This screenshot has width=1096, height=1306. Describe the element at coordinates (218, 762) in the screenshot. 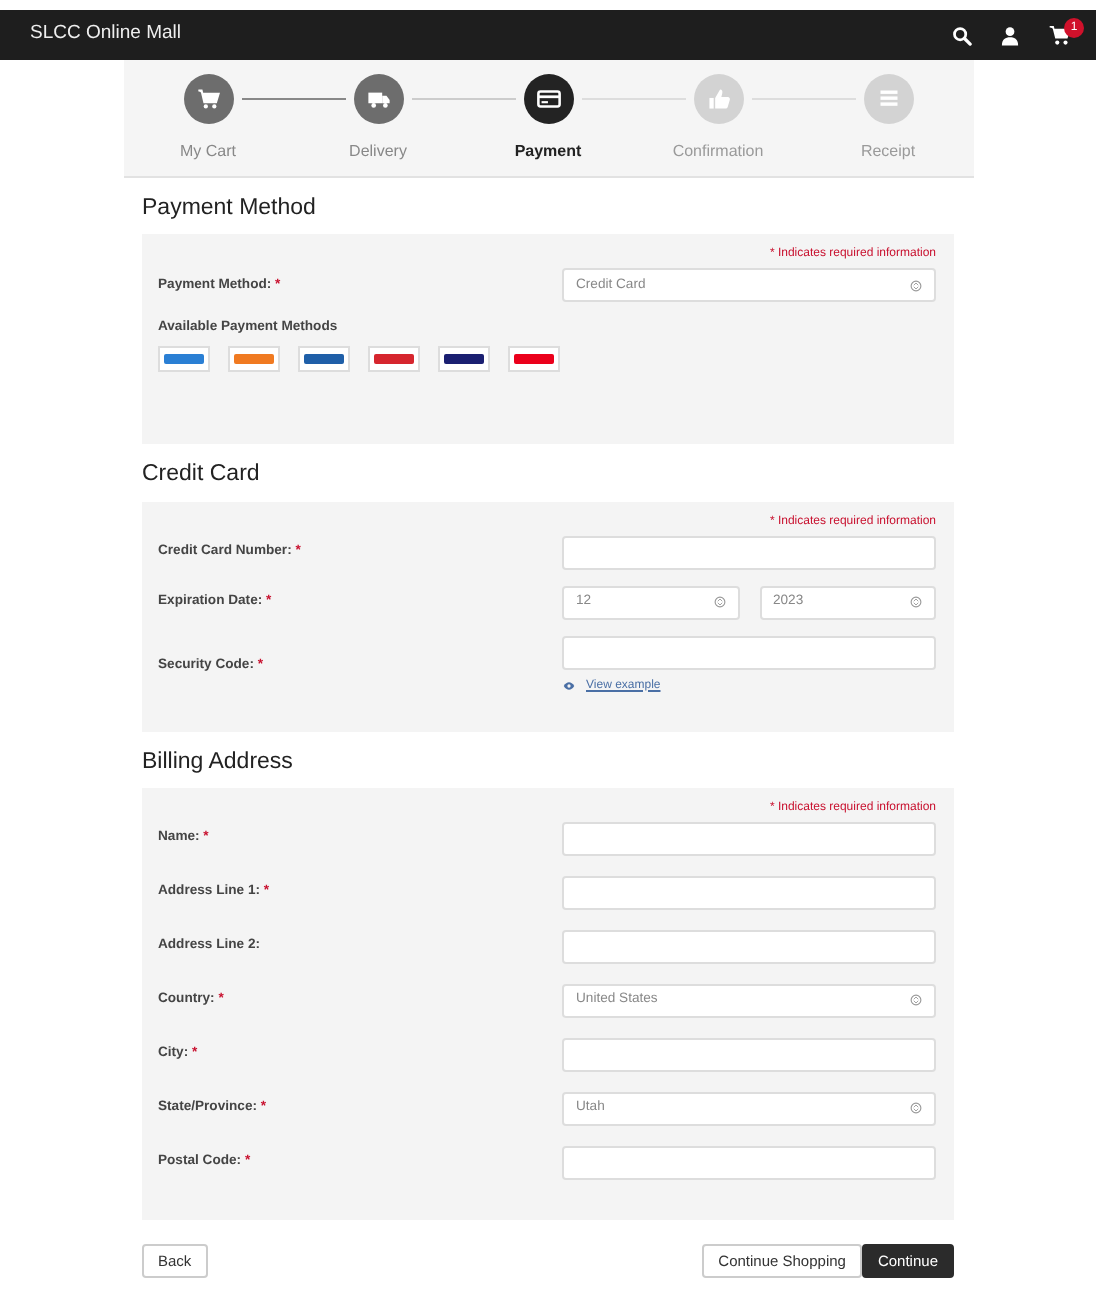

I see `section-heading: Billing Address` at that location.